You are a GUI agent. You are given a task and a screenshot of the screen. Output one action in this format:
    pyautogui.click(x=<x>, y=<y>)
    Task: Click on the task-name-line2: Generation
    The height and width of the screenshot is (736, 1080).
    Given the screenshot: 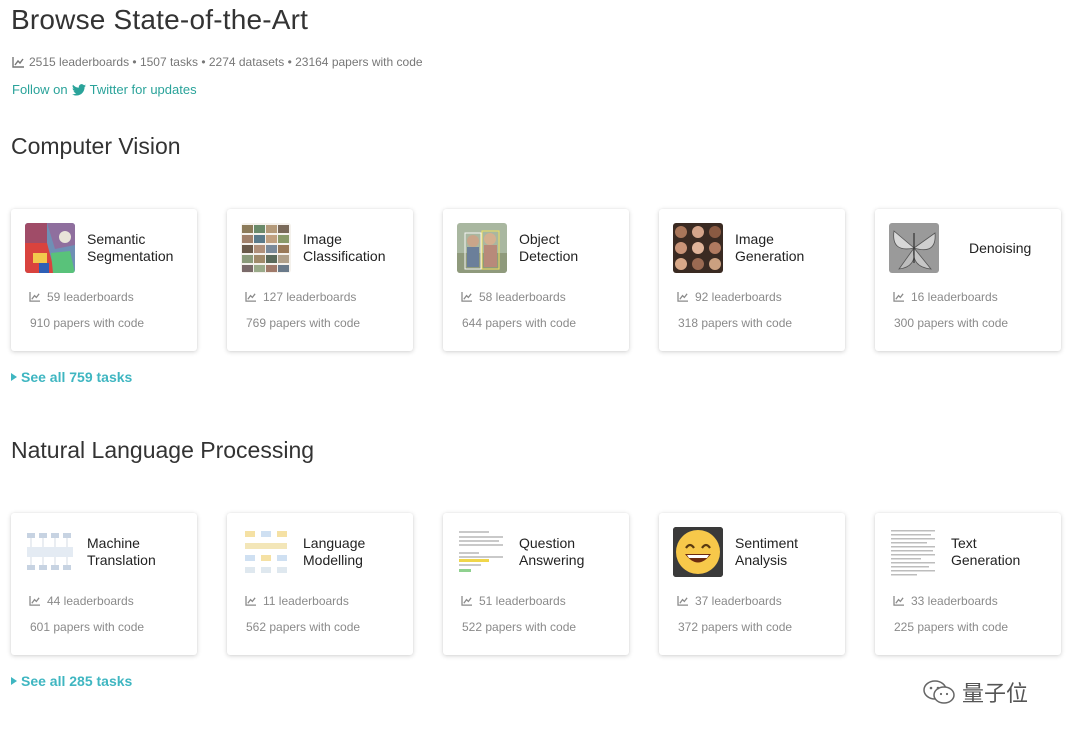 What is the action you would take?
    pyautogui.click(x=986, y=560)
    